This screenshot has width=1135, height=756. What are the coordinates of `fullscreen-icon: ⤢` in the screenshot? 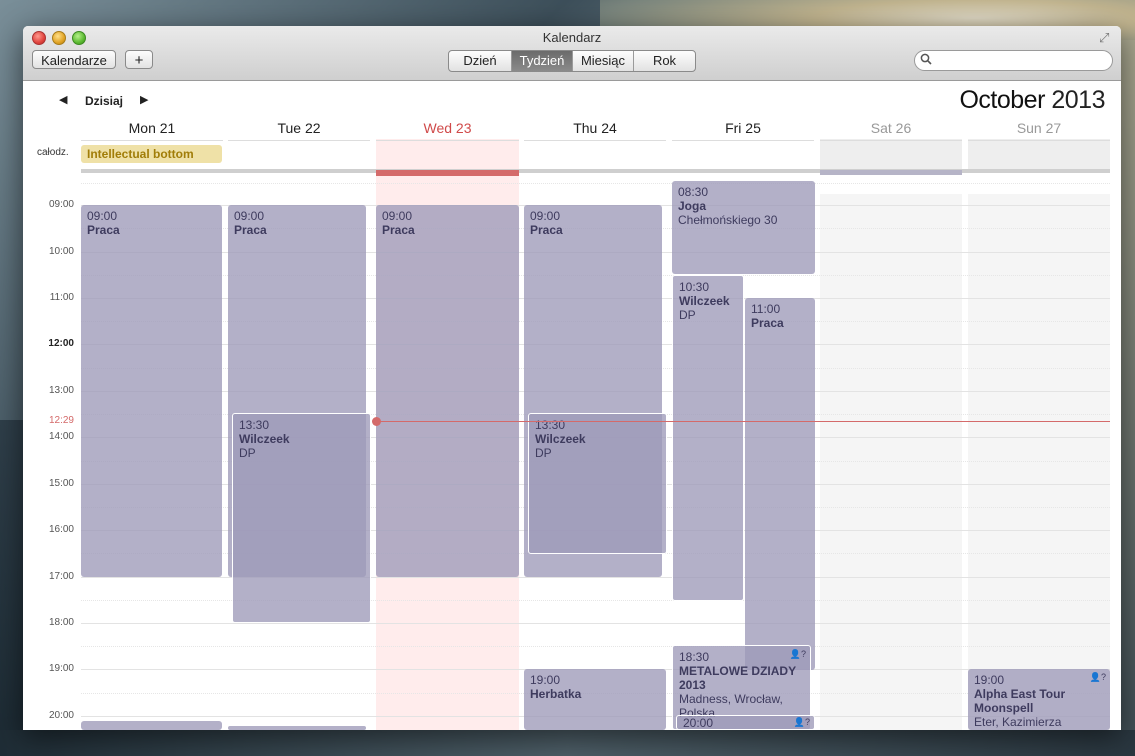 It's located at (1106, 38).